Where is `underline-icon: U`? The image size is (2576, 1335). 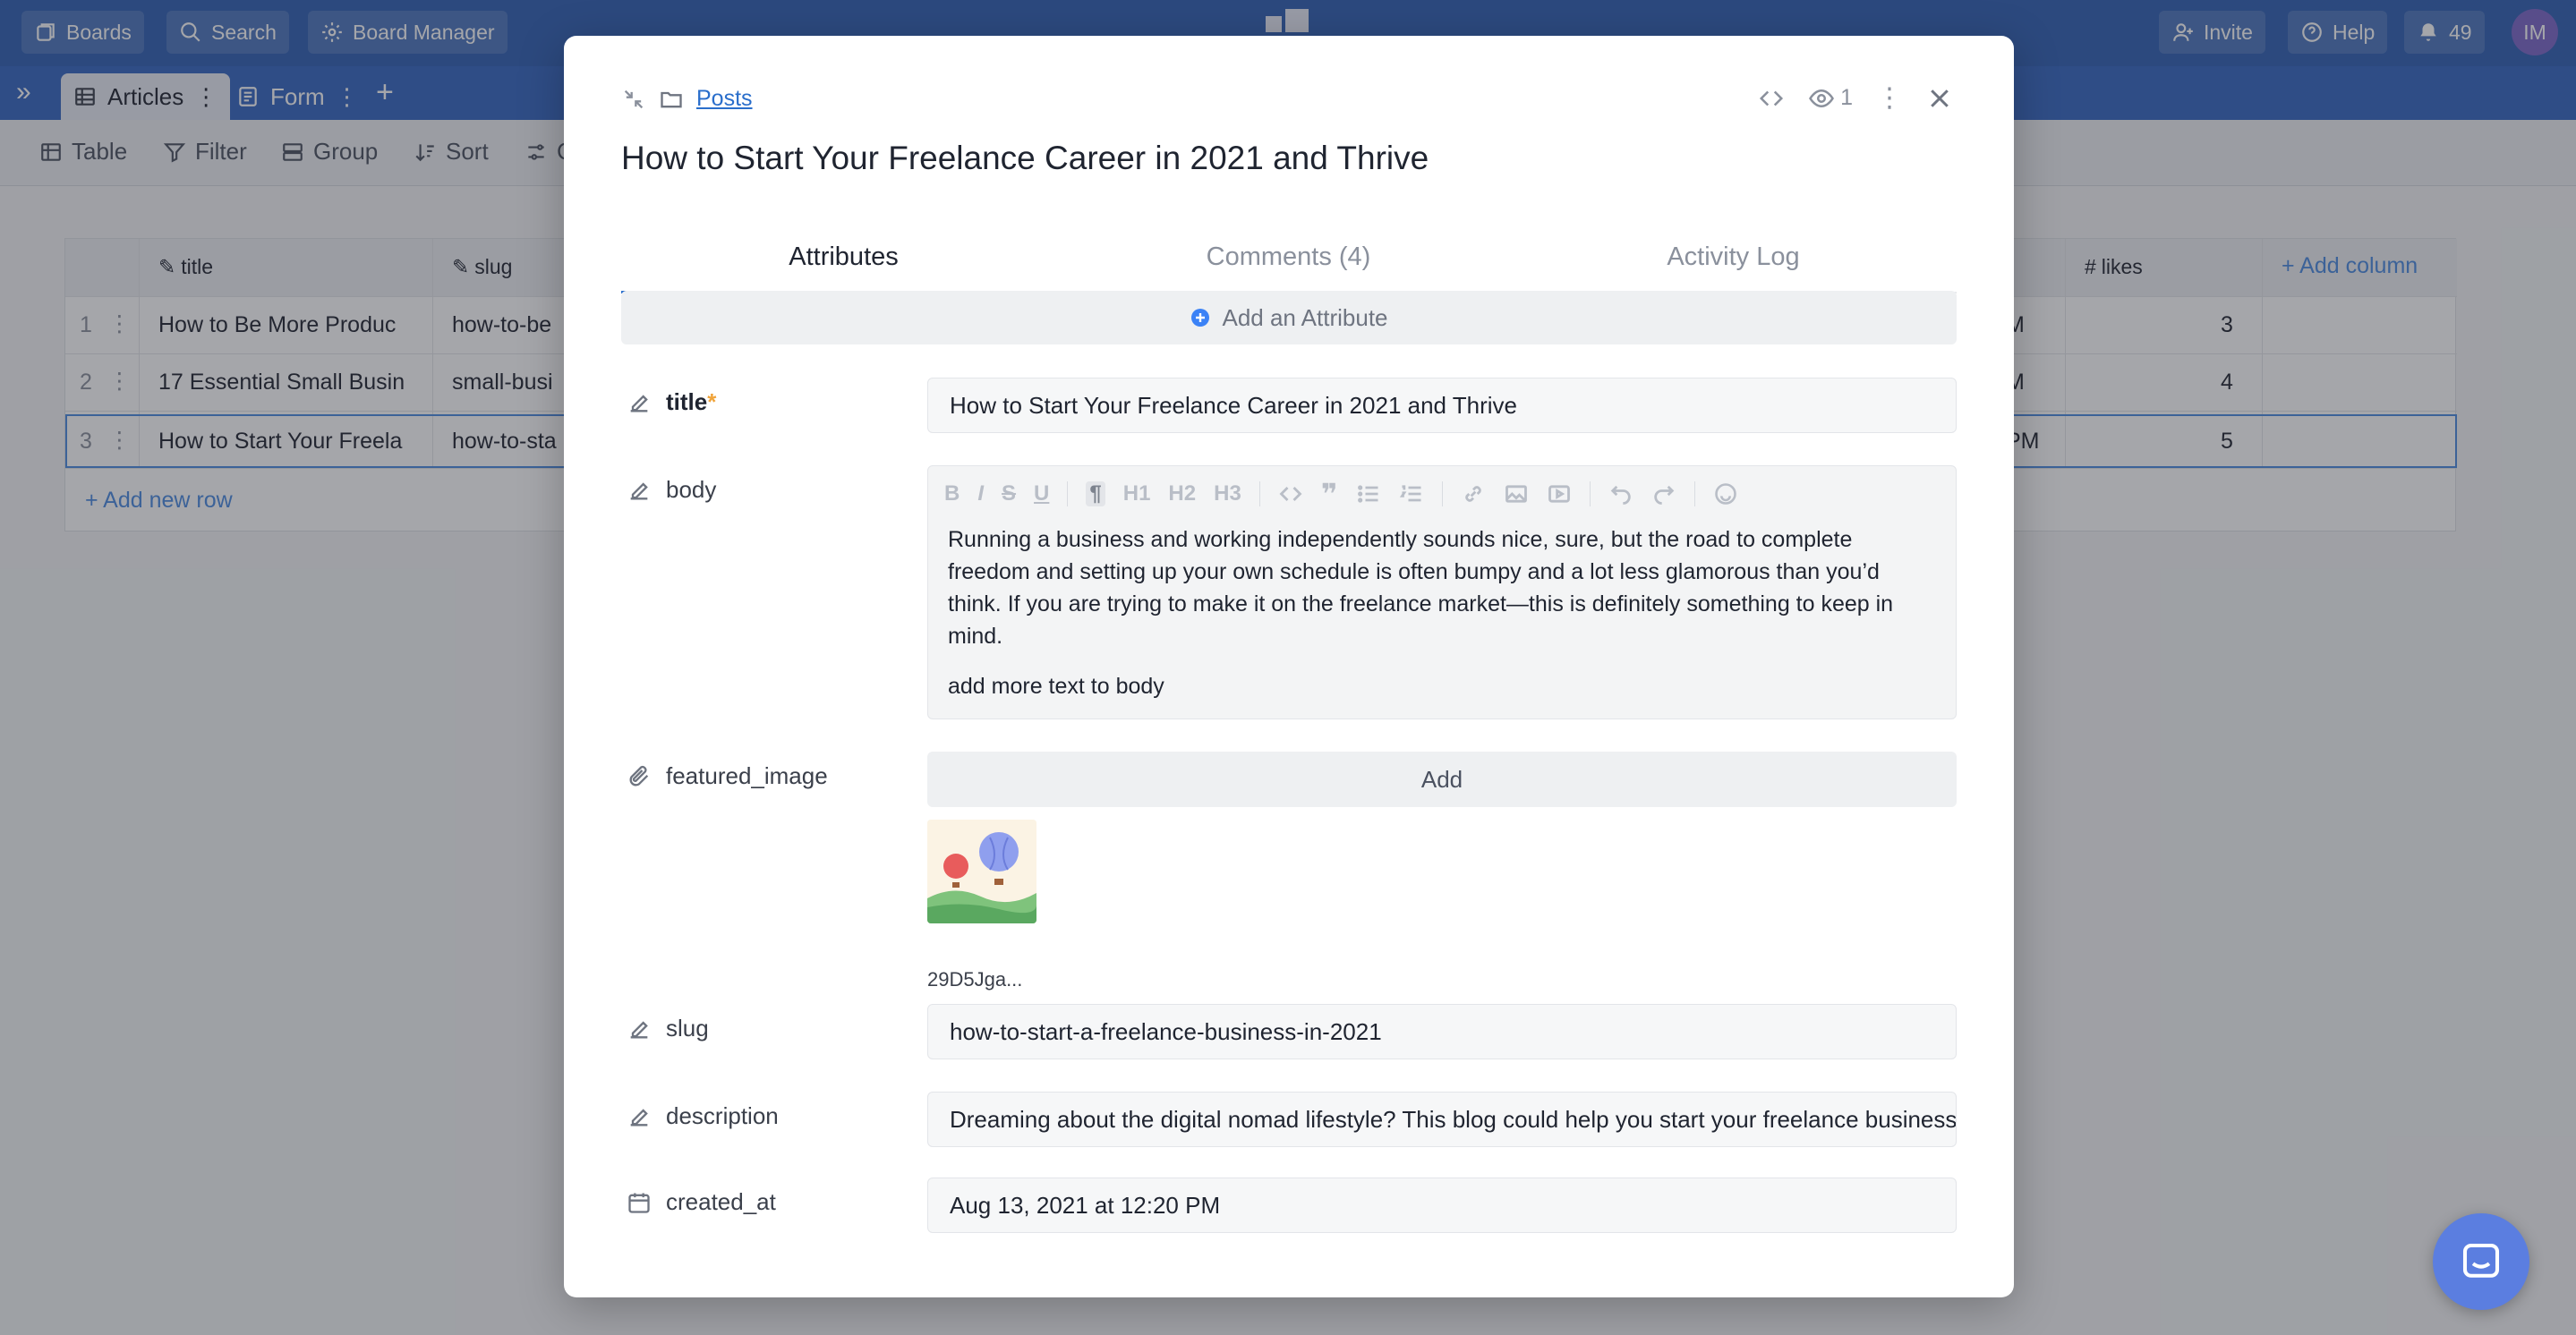
underline-icon: U is located at coordinates (1041, 493).